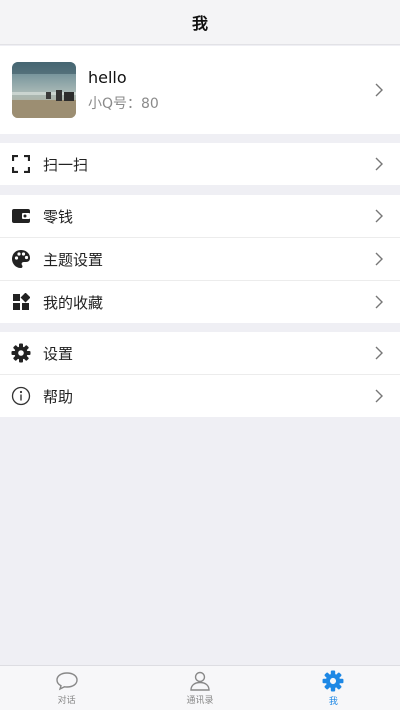 This screenshot has width=400, height=710. Describe the element at coordinates (73, 259) in the screenshot. I see `menu-label: 主题设置` at that location.